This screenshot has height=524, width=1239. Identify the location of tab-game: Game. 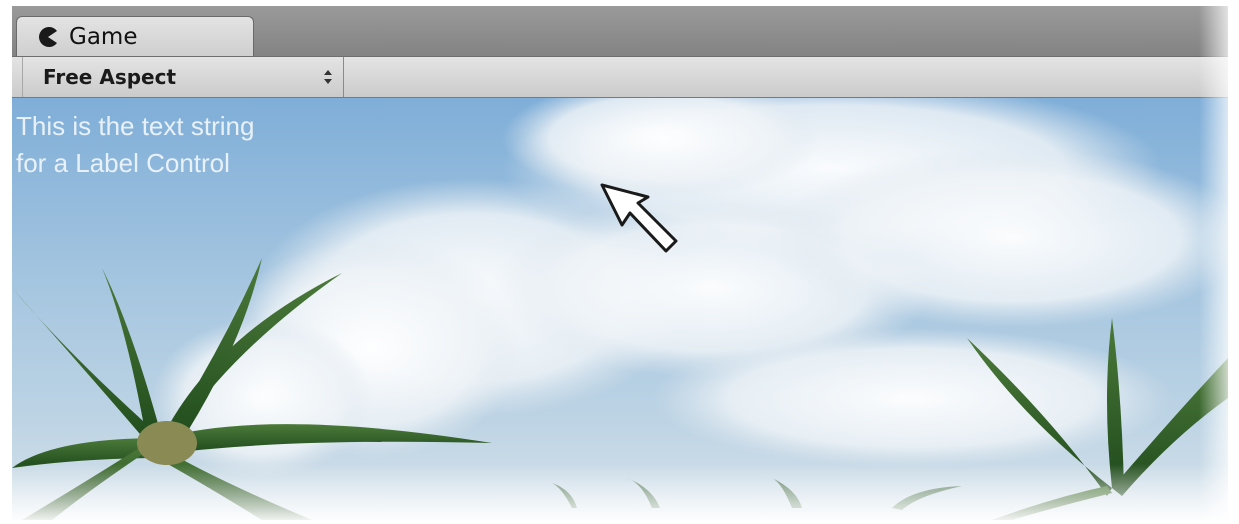
(135, 36).